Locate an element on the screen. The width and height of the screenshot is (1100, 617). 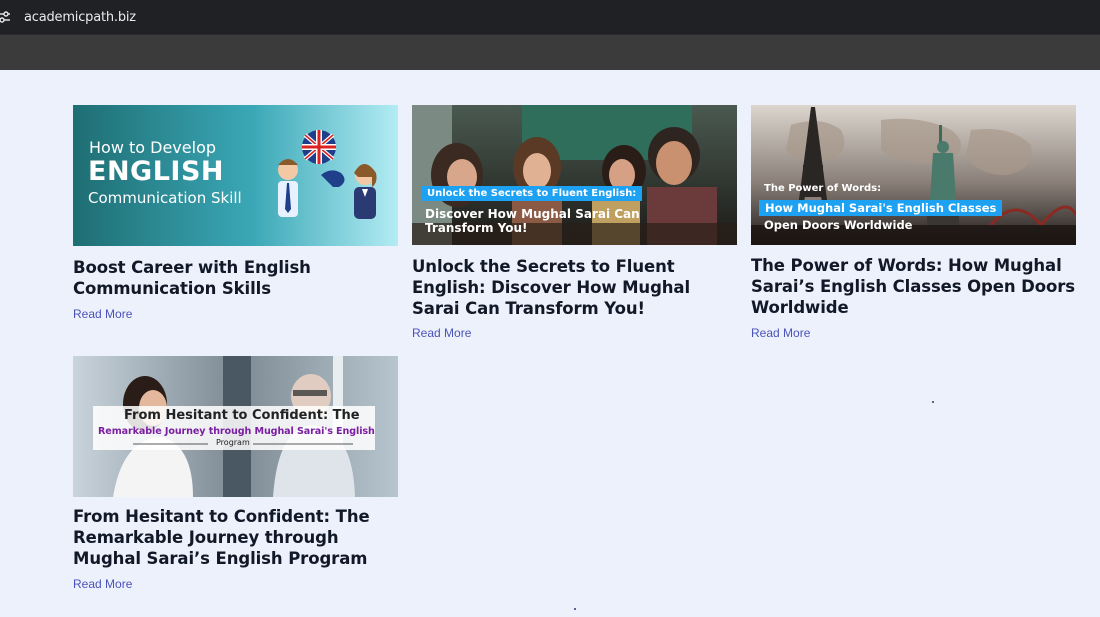
thumbnail-line1: From Hesitant to Confident: The is located at coordinates (242, 415).